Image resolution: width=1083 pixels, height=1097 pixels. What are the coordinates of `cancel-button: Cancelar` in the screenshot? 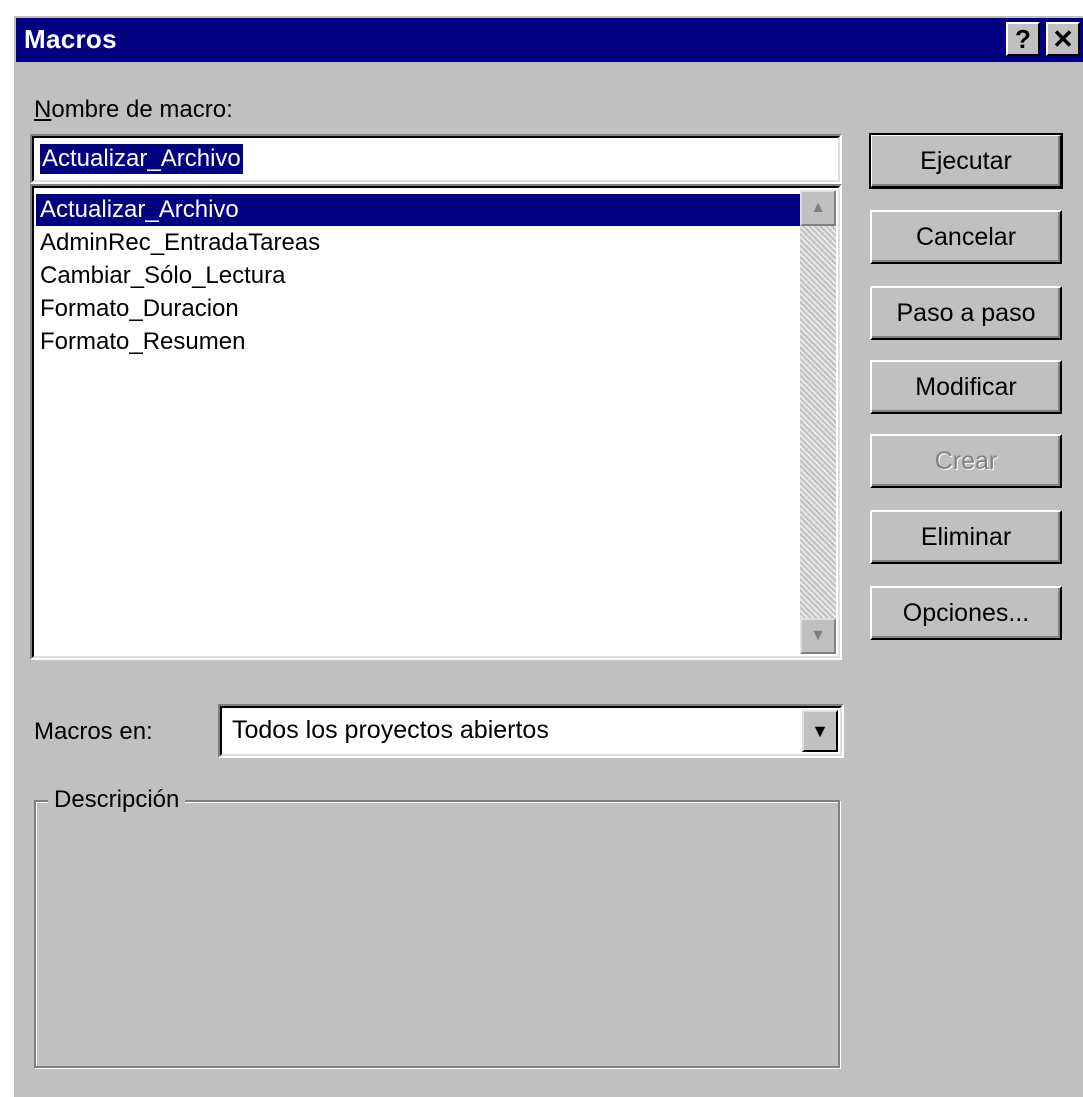 It's located at (966, 237).